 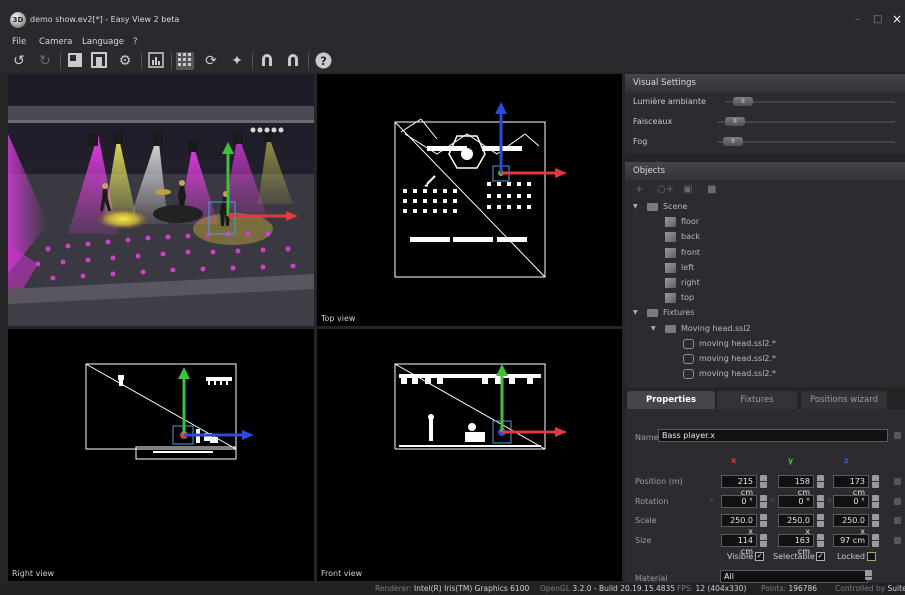 What do you see at coordinates (171, 61) in the screenshot?
I see `toolbar-separator` at bounding box center [171, 61].